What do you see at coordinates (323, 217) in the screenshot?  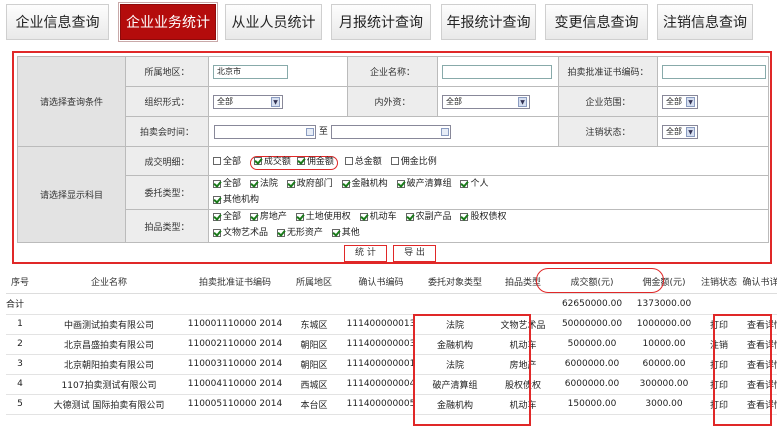 I see `item-opt-land: 土地使用权` at bounding box center [323, 217].